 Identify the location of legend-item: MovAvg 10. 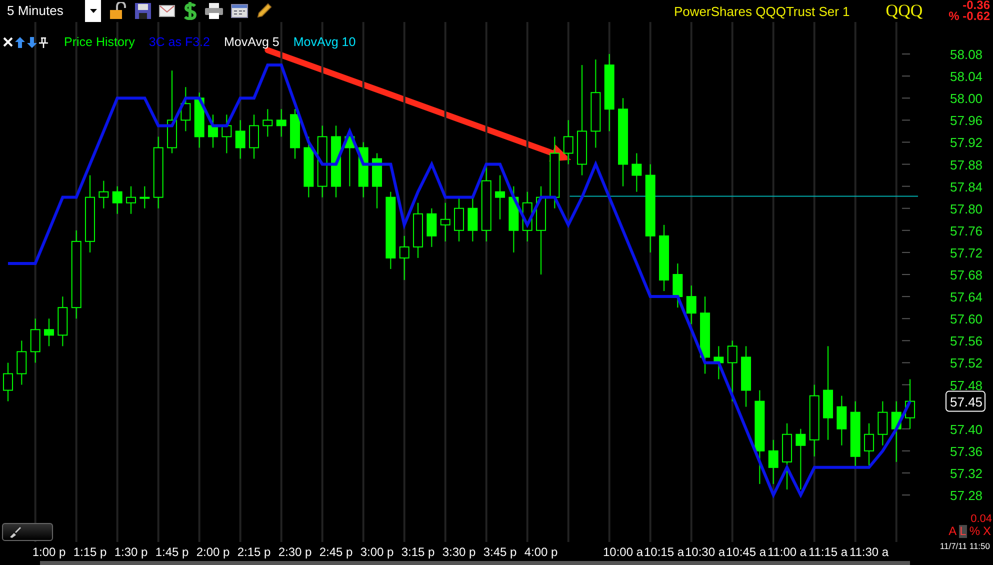
(324, 42).